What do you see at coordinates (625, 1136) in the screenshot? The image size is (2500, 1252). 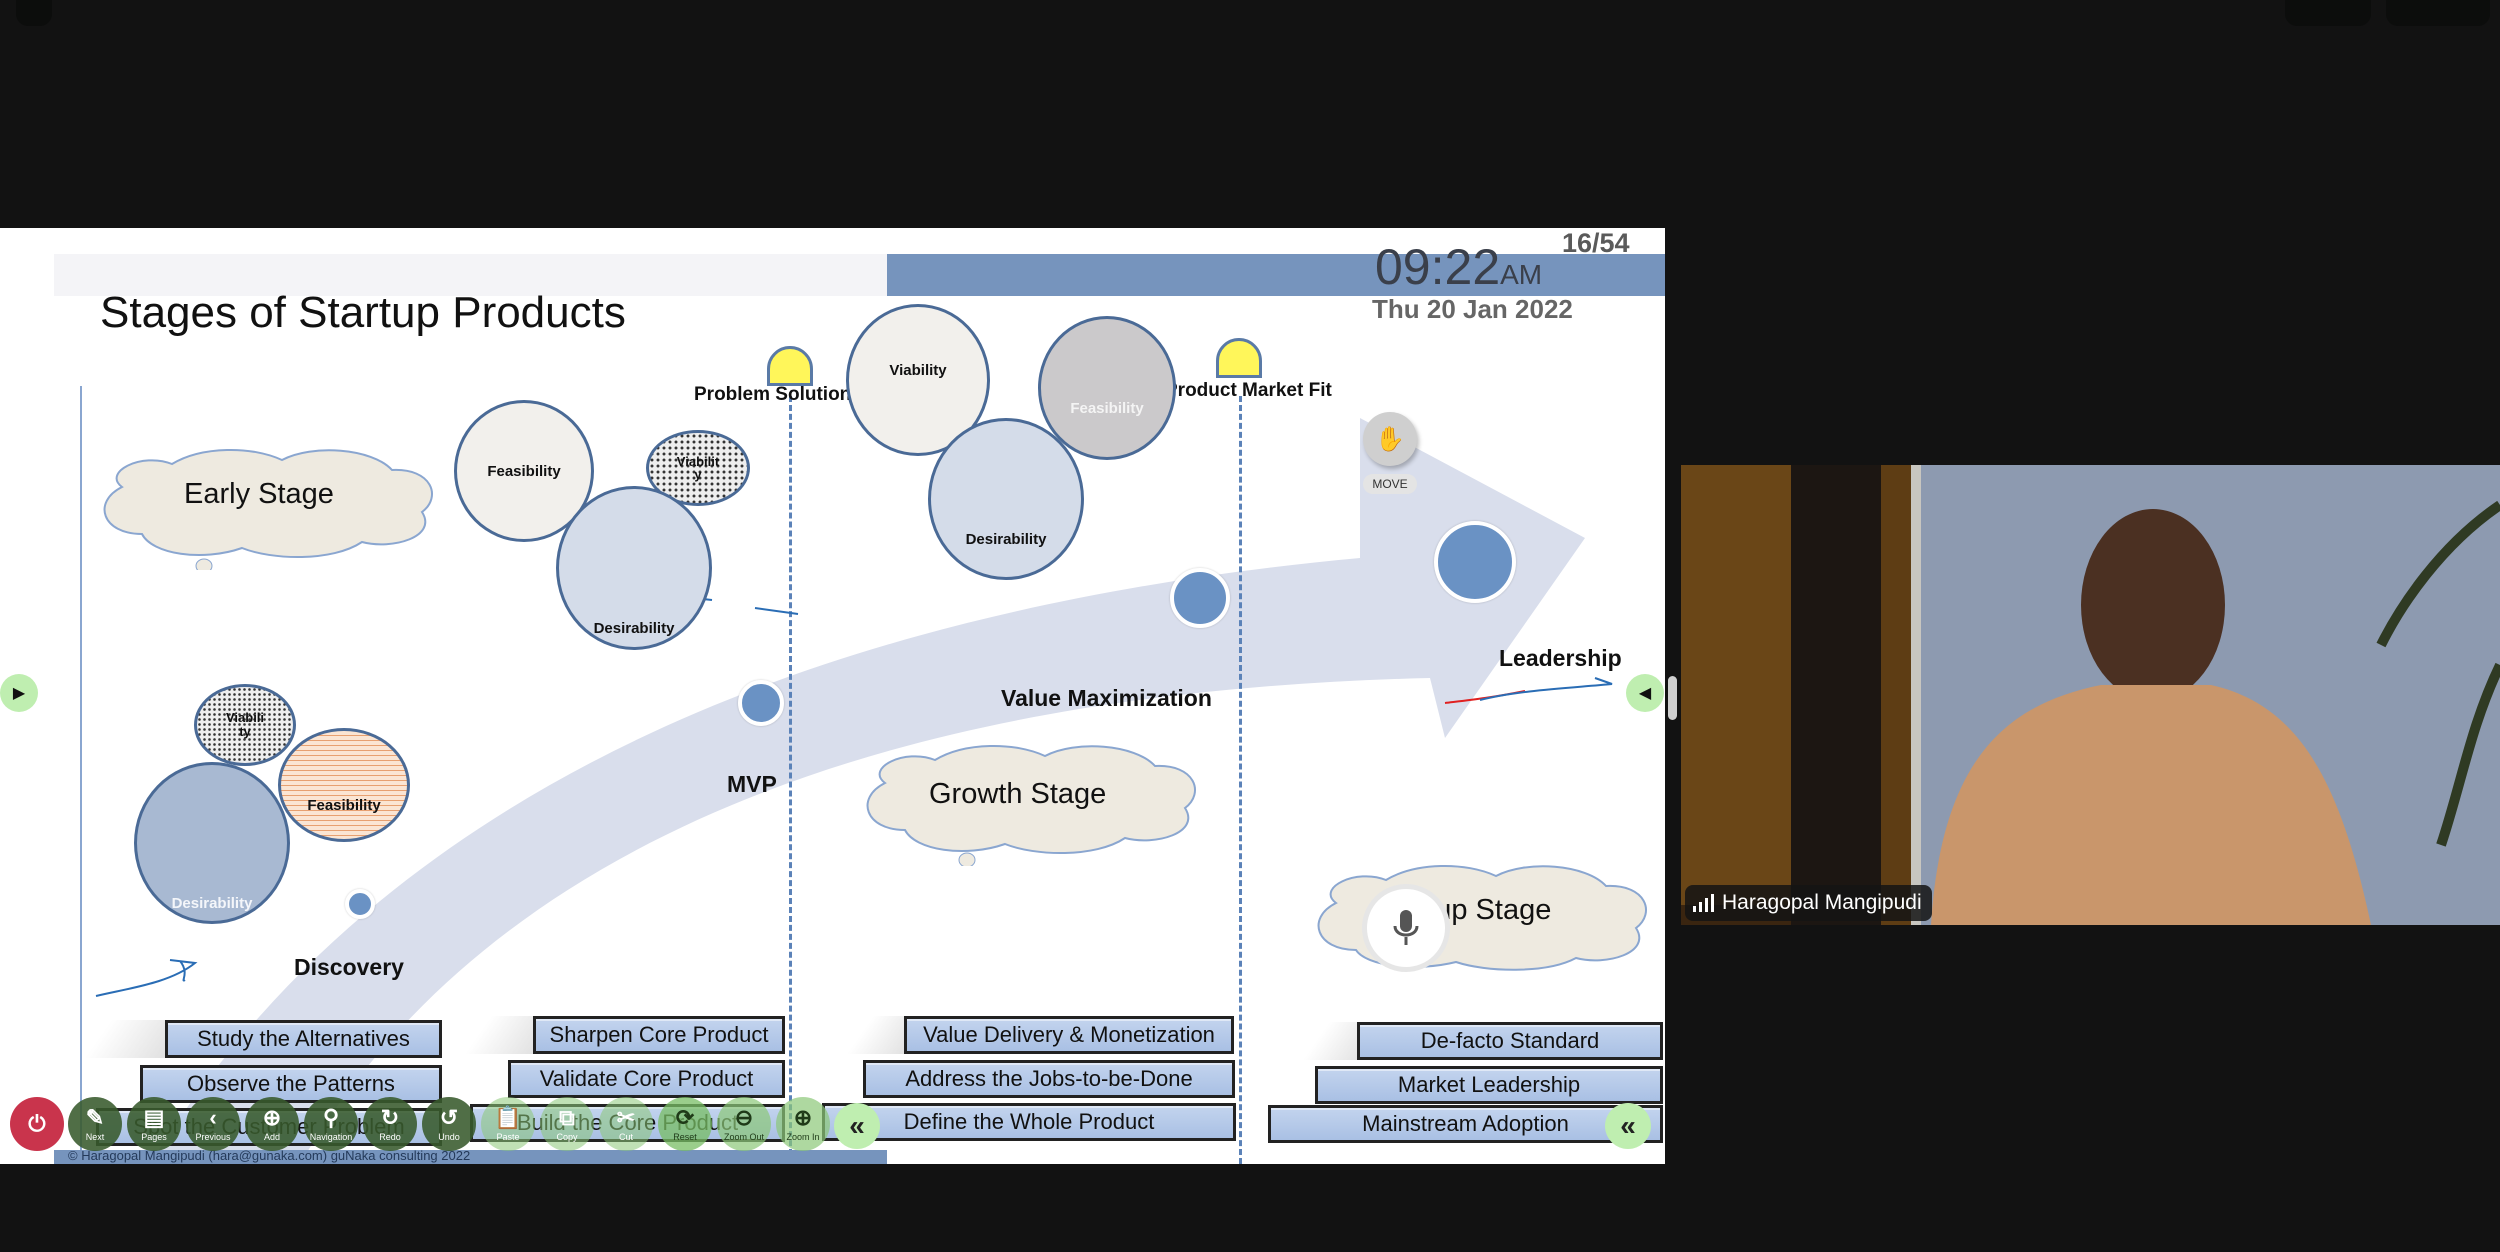 I see `toolbar-label: Cut` at bounding box center [625, 1136].